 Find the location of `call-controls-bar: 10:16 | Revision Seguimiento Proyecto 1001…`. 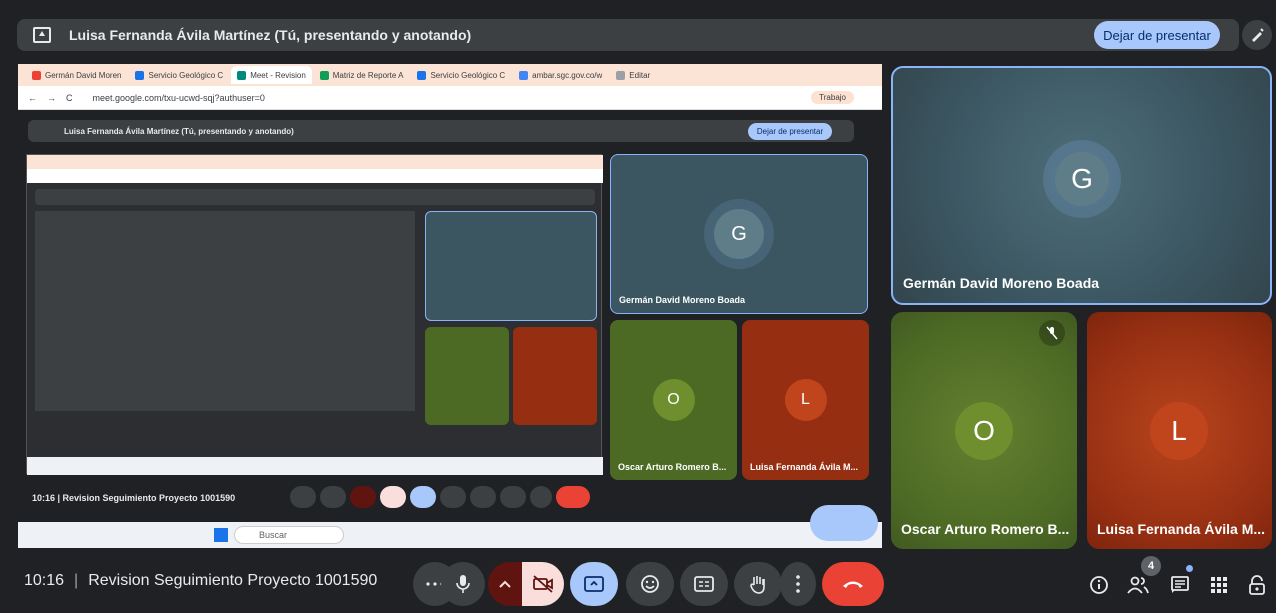

call-controls-bar: 10:16 | Revision Seguimiento Proyecto 1001… is located at coordinates (638, 584).